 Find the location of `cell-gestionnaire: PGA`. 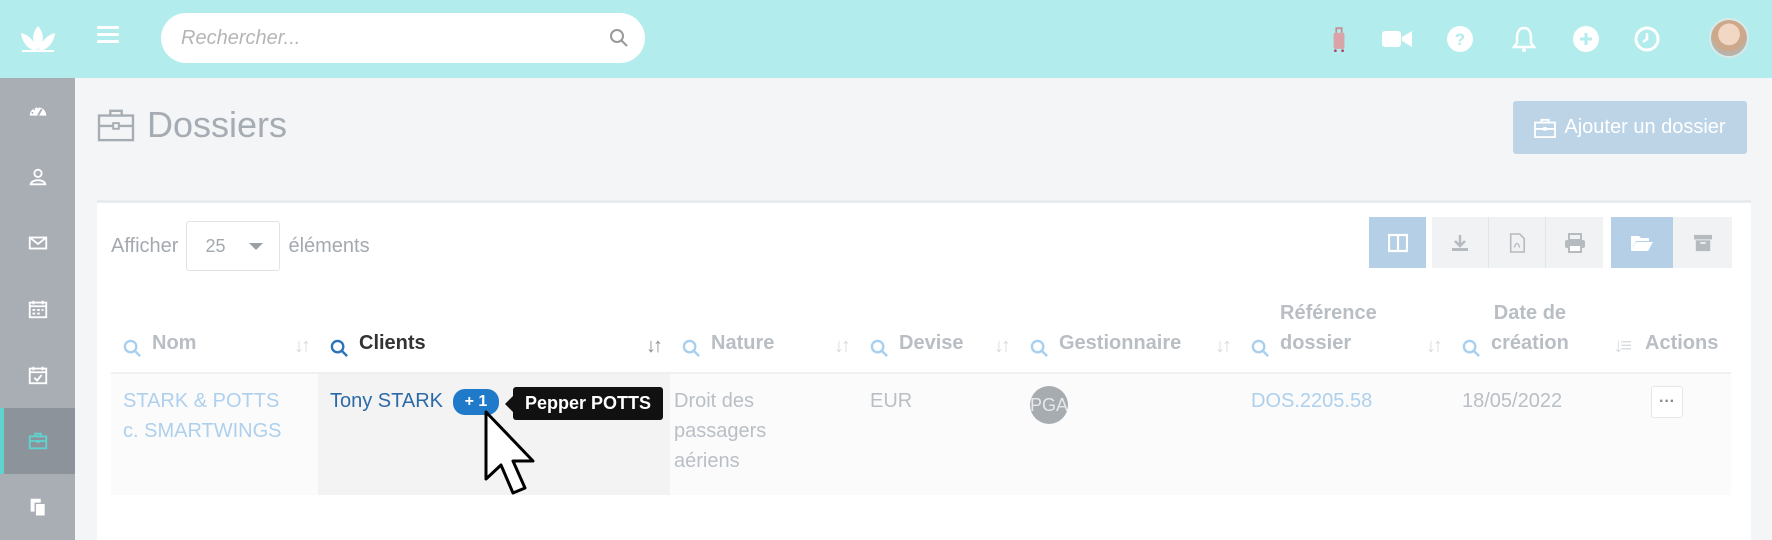

cell-gestionnaire: PGA is located at coordinates (1128, 434).